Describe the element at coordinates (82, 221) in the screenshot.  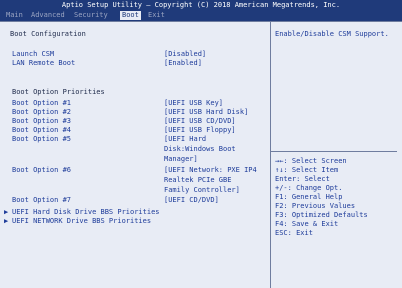
I see `submenu-label: UEFI NETWORK Drive BBS Priorities` at that location.